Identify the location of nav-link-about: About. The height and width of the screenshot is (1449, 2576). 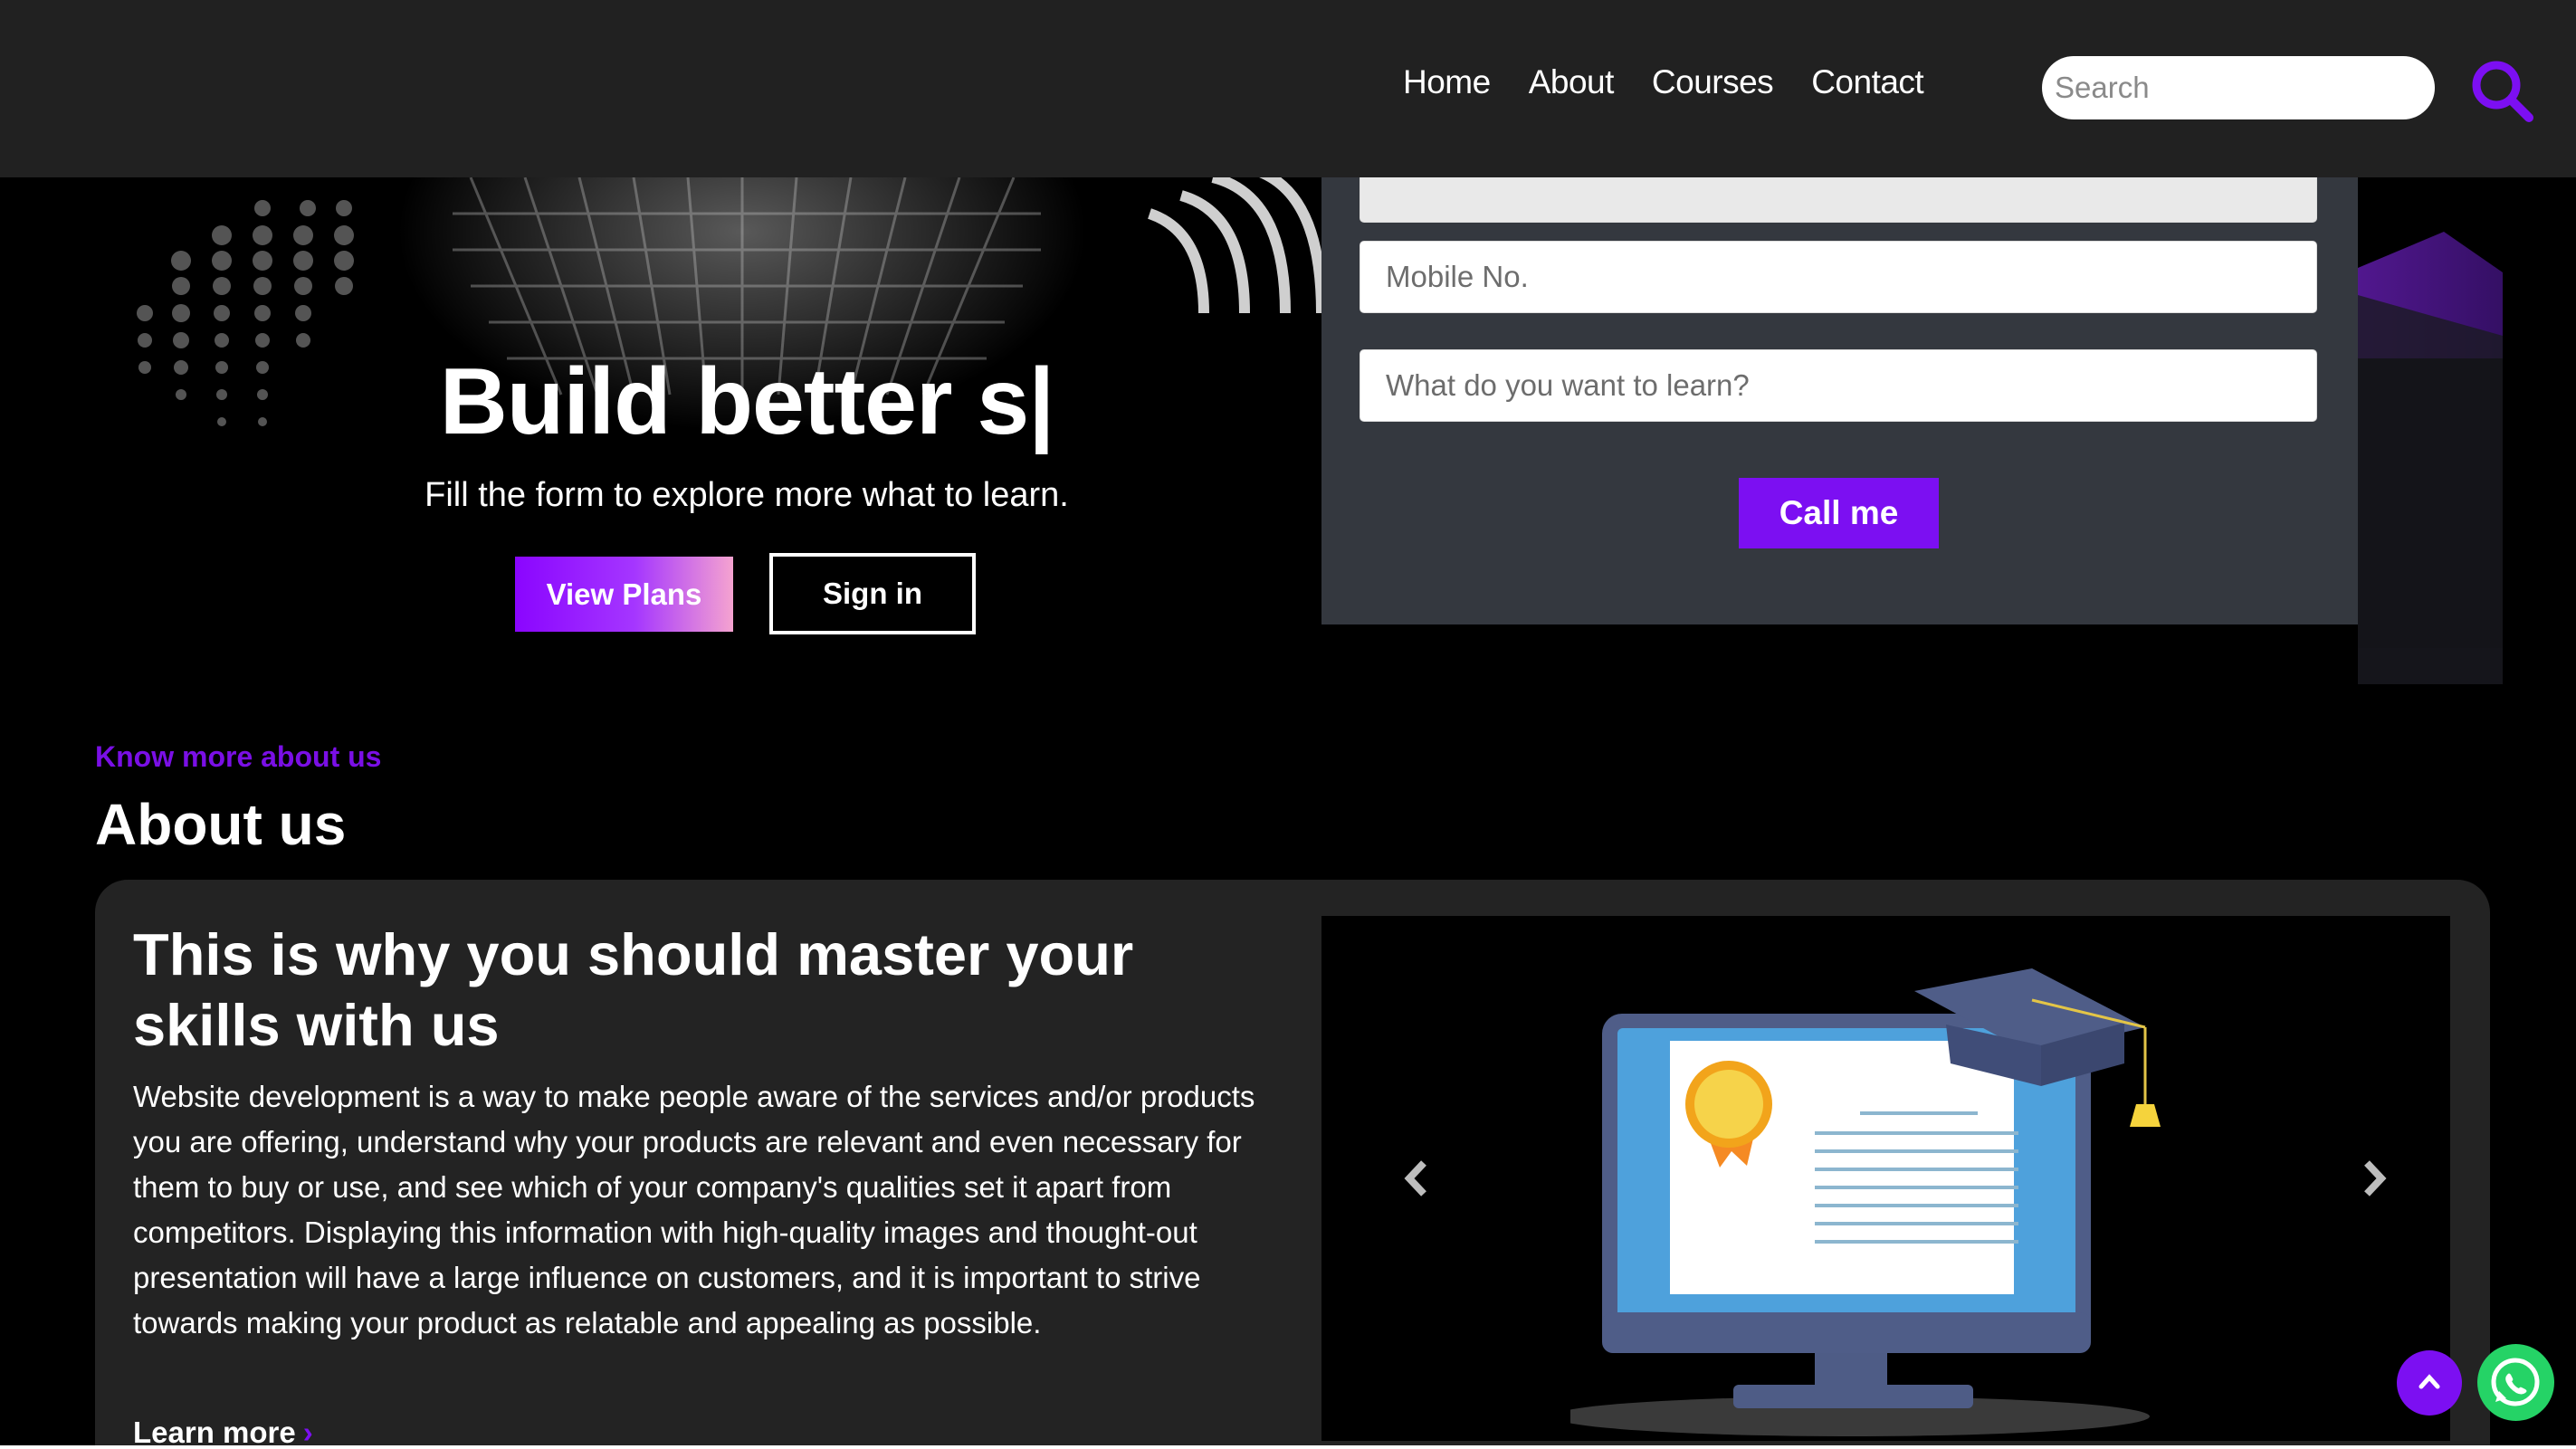
(1572, 82).